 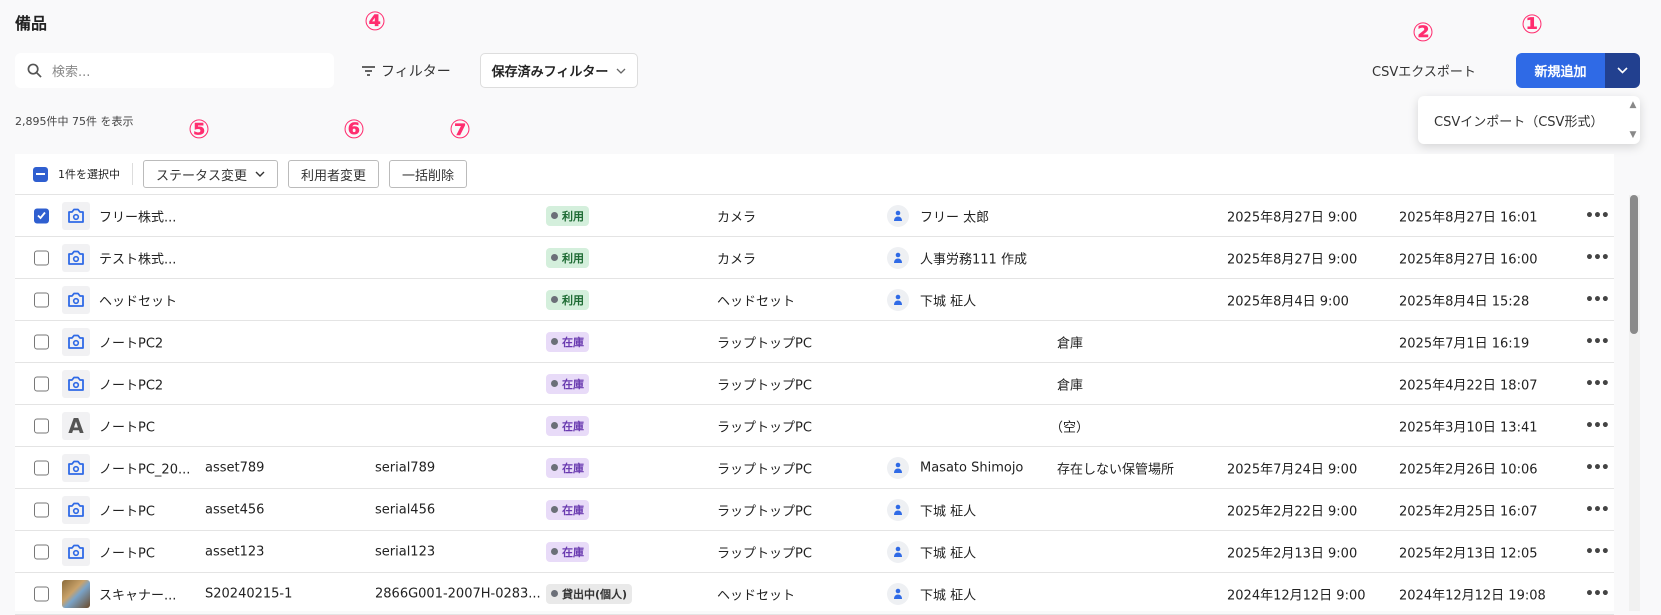 I want to click on menu-item-csv-import: CSVインポート（CSV形式）, so click(x=1518, y=120).